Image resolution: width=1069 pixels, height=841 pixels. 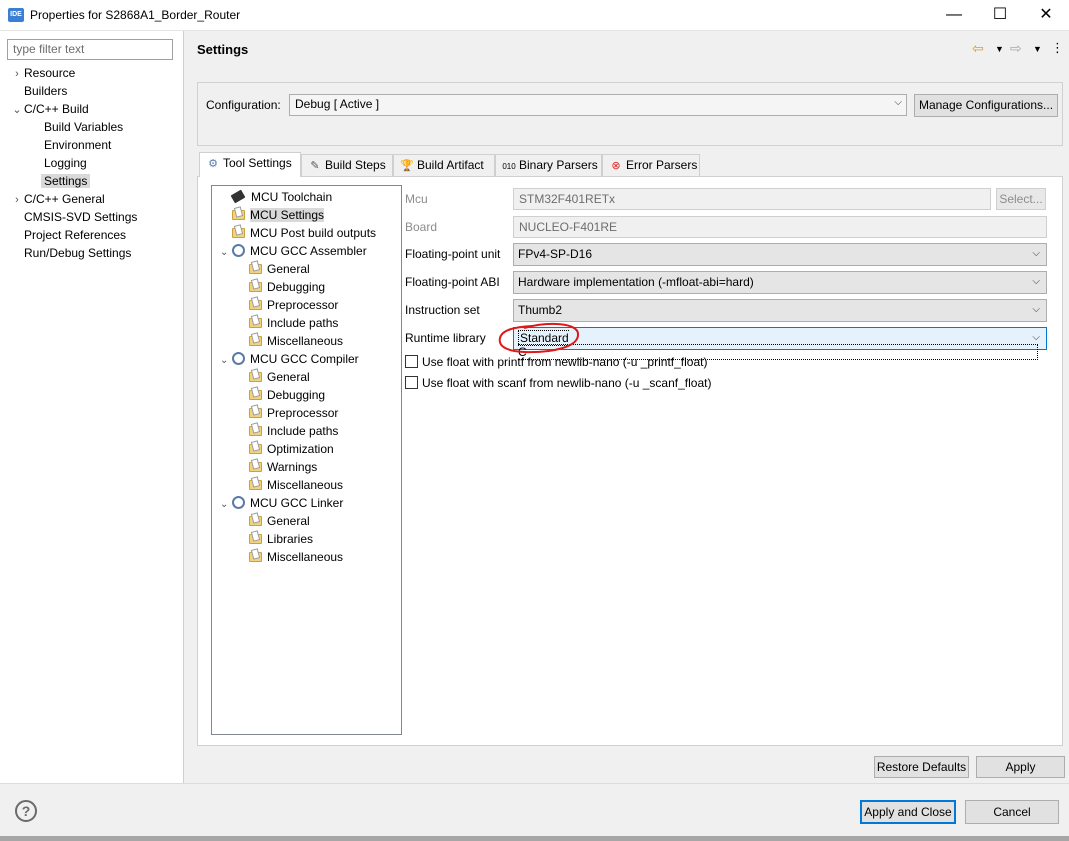 I want to click on tree-item-mcu-settings: MCU Settings, so click(x=272, y=215).